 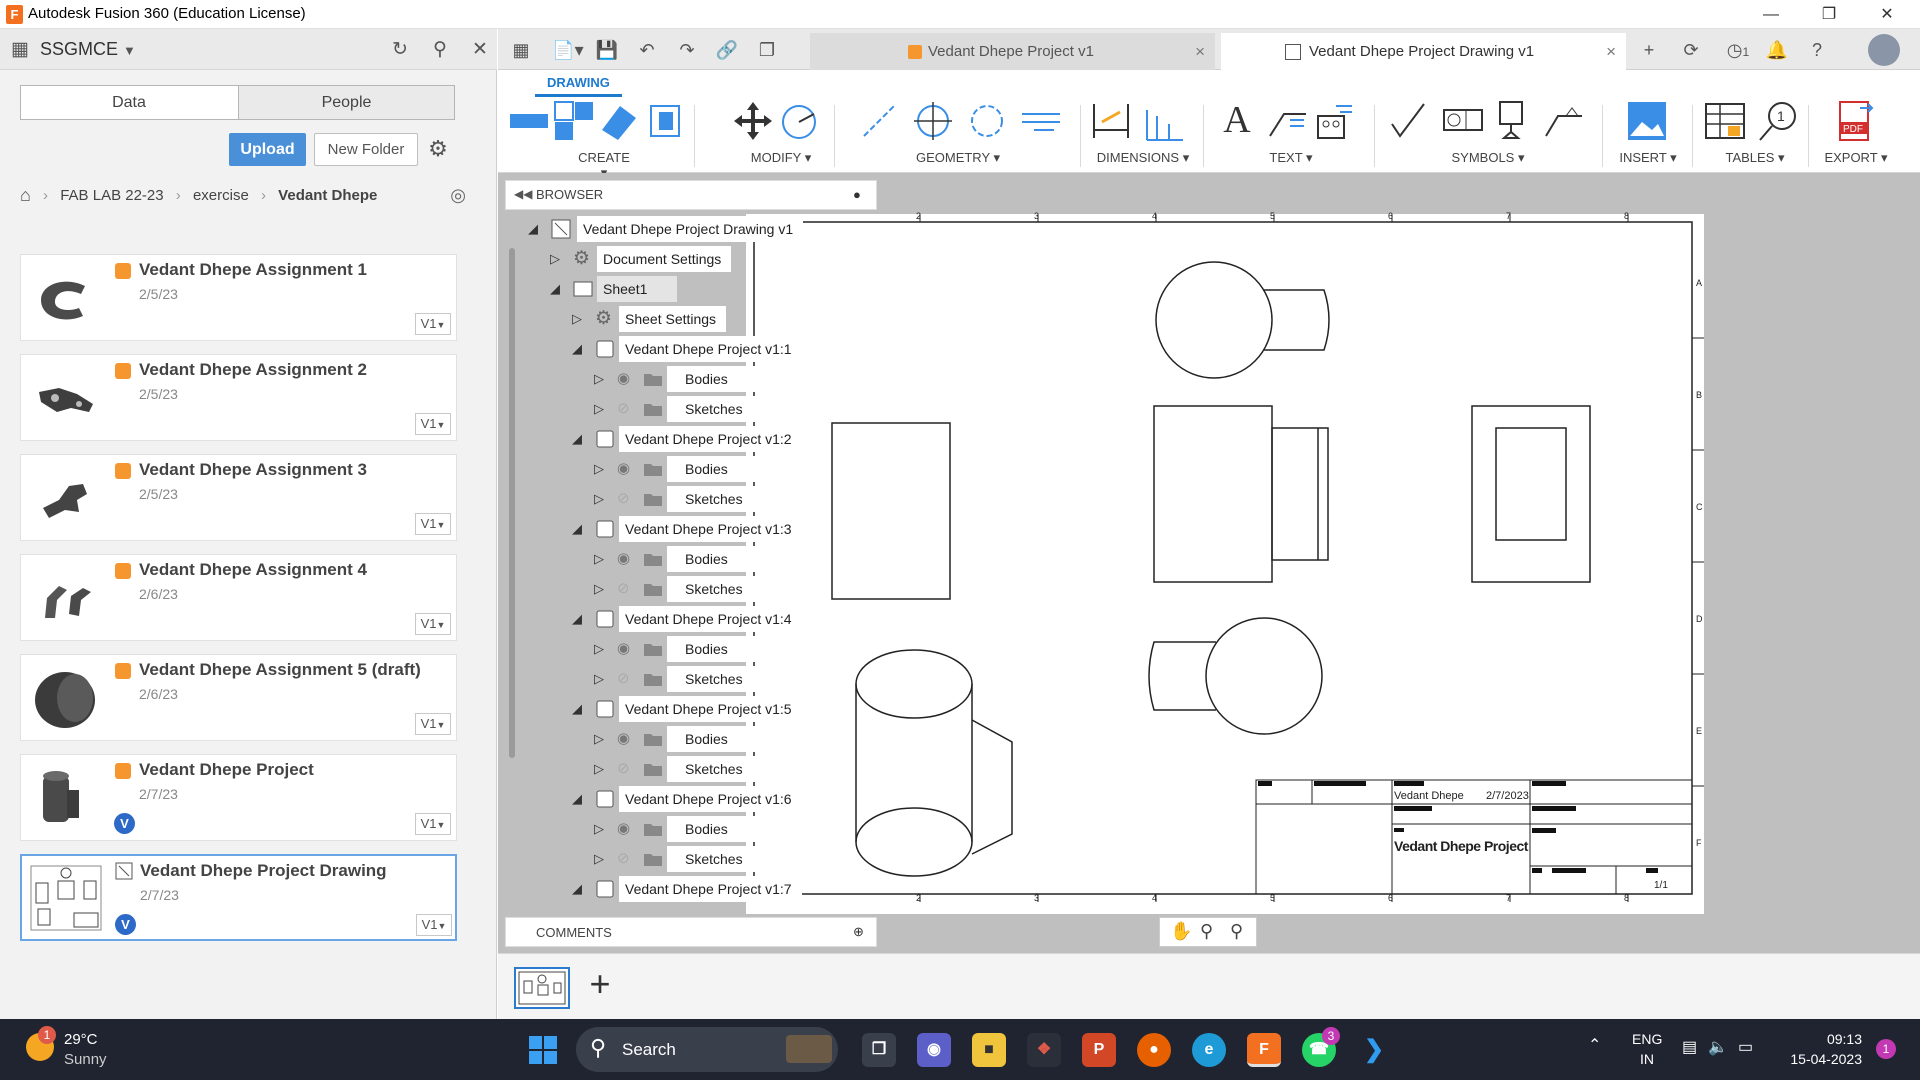 What do you see at coordinates (933, 121) in the screenshot?
I see `center-mark-icon` at bounding box center [933, 121].